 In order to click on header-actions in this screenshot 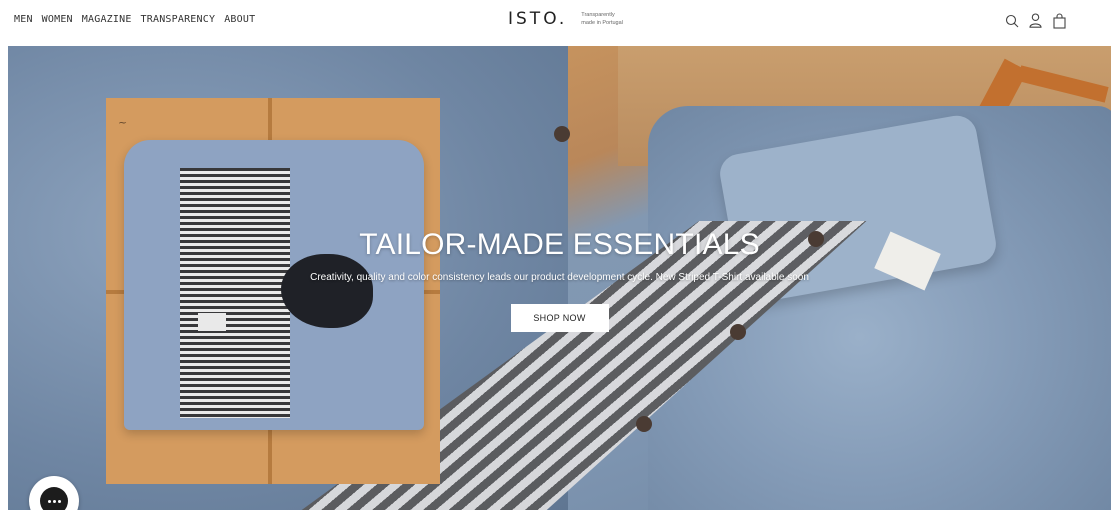, I will do `click(1035, 20)`.